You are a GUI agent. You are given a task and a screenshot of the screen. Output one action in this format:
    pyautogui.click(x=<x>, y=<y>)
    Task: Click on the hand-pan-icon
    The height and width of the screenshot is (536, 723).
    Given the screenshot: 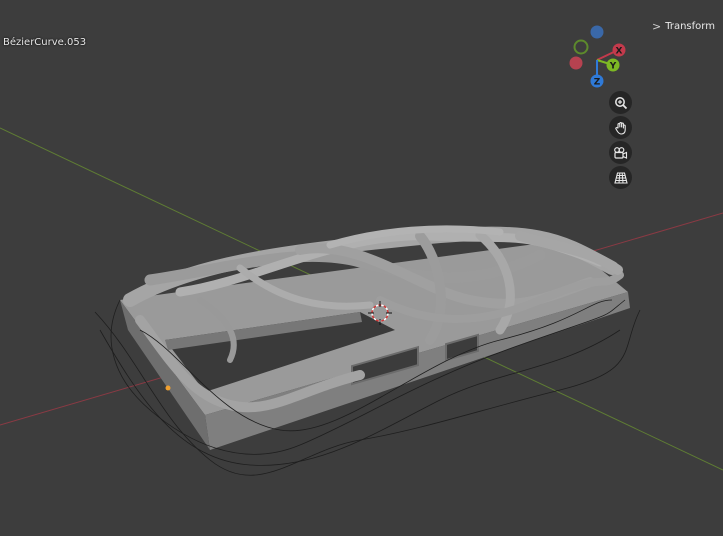 What is the action you would take?
    pyautogui.click(x=620, y=128)
    